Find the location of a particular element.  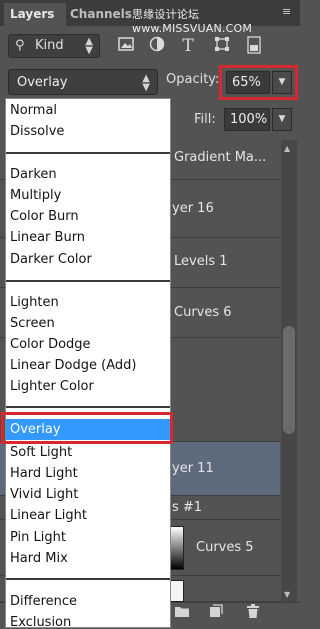

menu-item-linear-burn: Linear Burn is located at coordinates (88, 237).